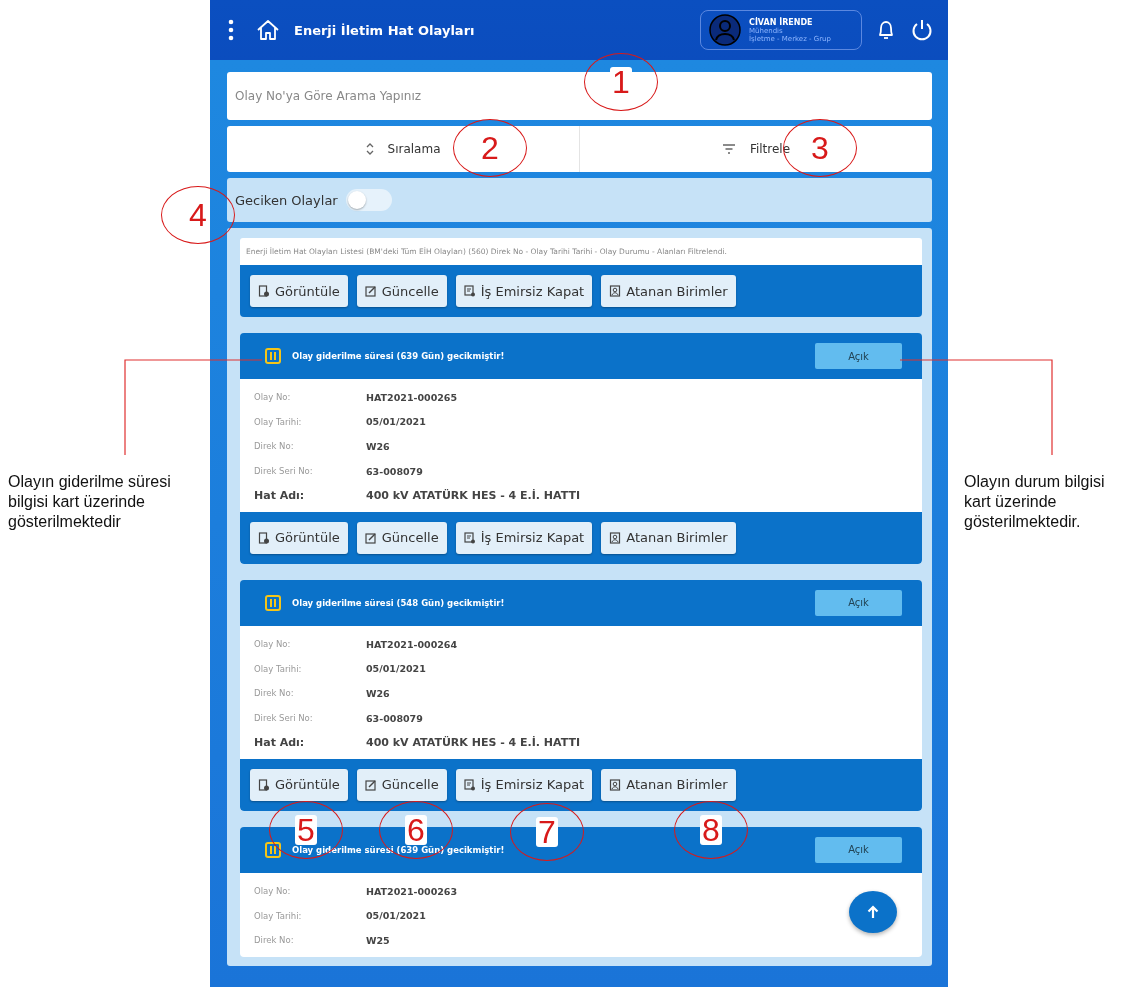 The image size is (1140, 987). Describe the element at coordinates (416, 830) in the screenshot. I see `callout-number: 6` at that location.